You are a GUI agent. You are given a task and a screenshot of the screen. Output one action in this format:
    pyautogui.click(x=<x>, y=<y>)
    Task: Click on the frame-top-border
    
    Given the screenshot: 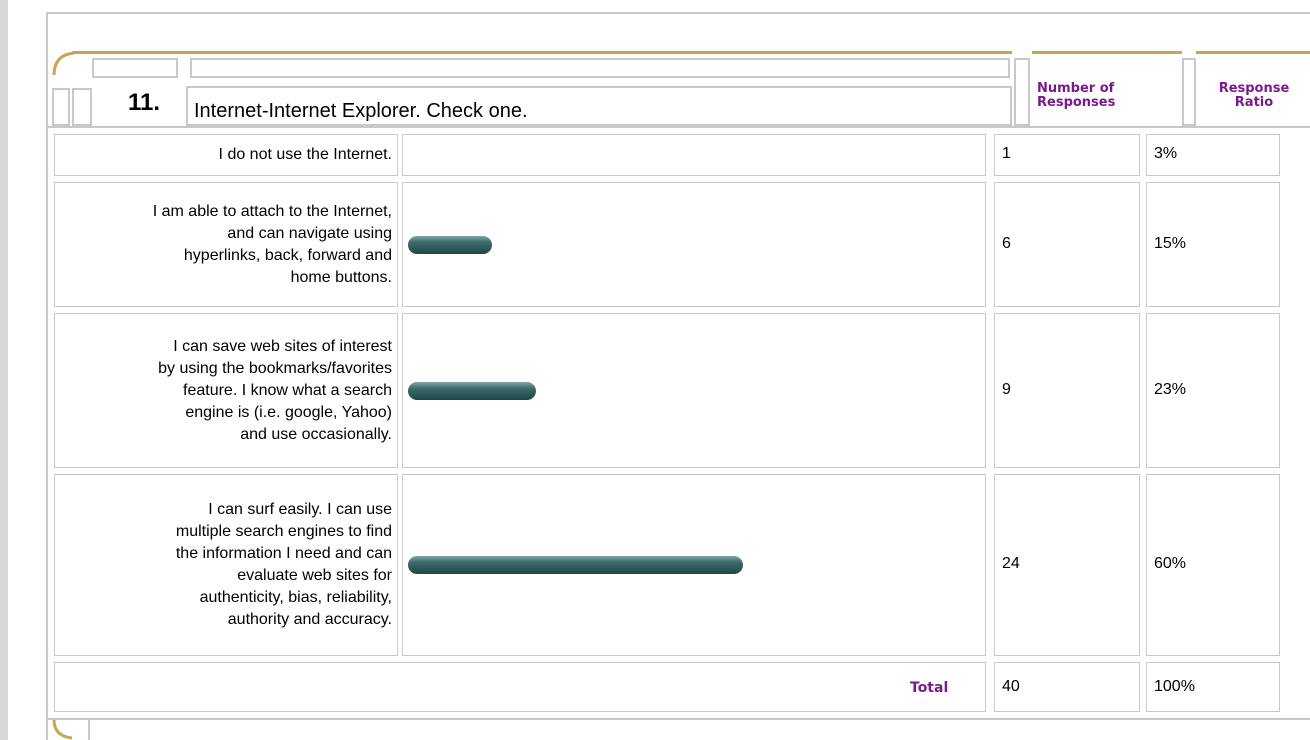 What is the action you would take?
    pyautogui.click(x=678, y=13)
    